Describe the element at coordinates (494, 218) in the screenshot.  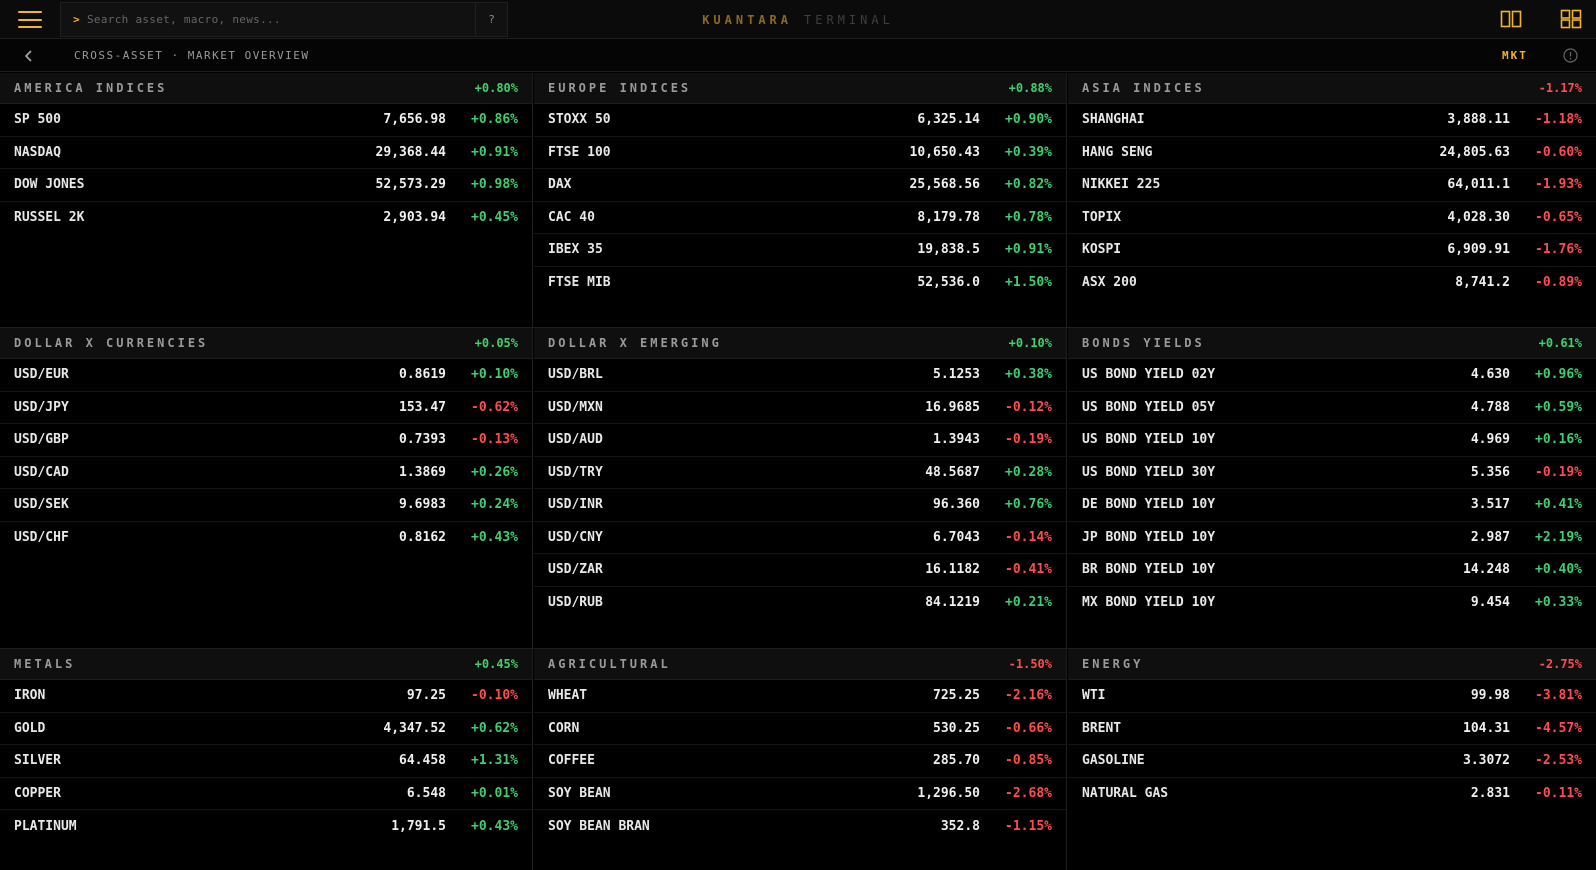
I see `asset-change: +0.45%` at that location.